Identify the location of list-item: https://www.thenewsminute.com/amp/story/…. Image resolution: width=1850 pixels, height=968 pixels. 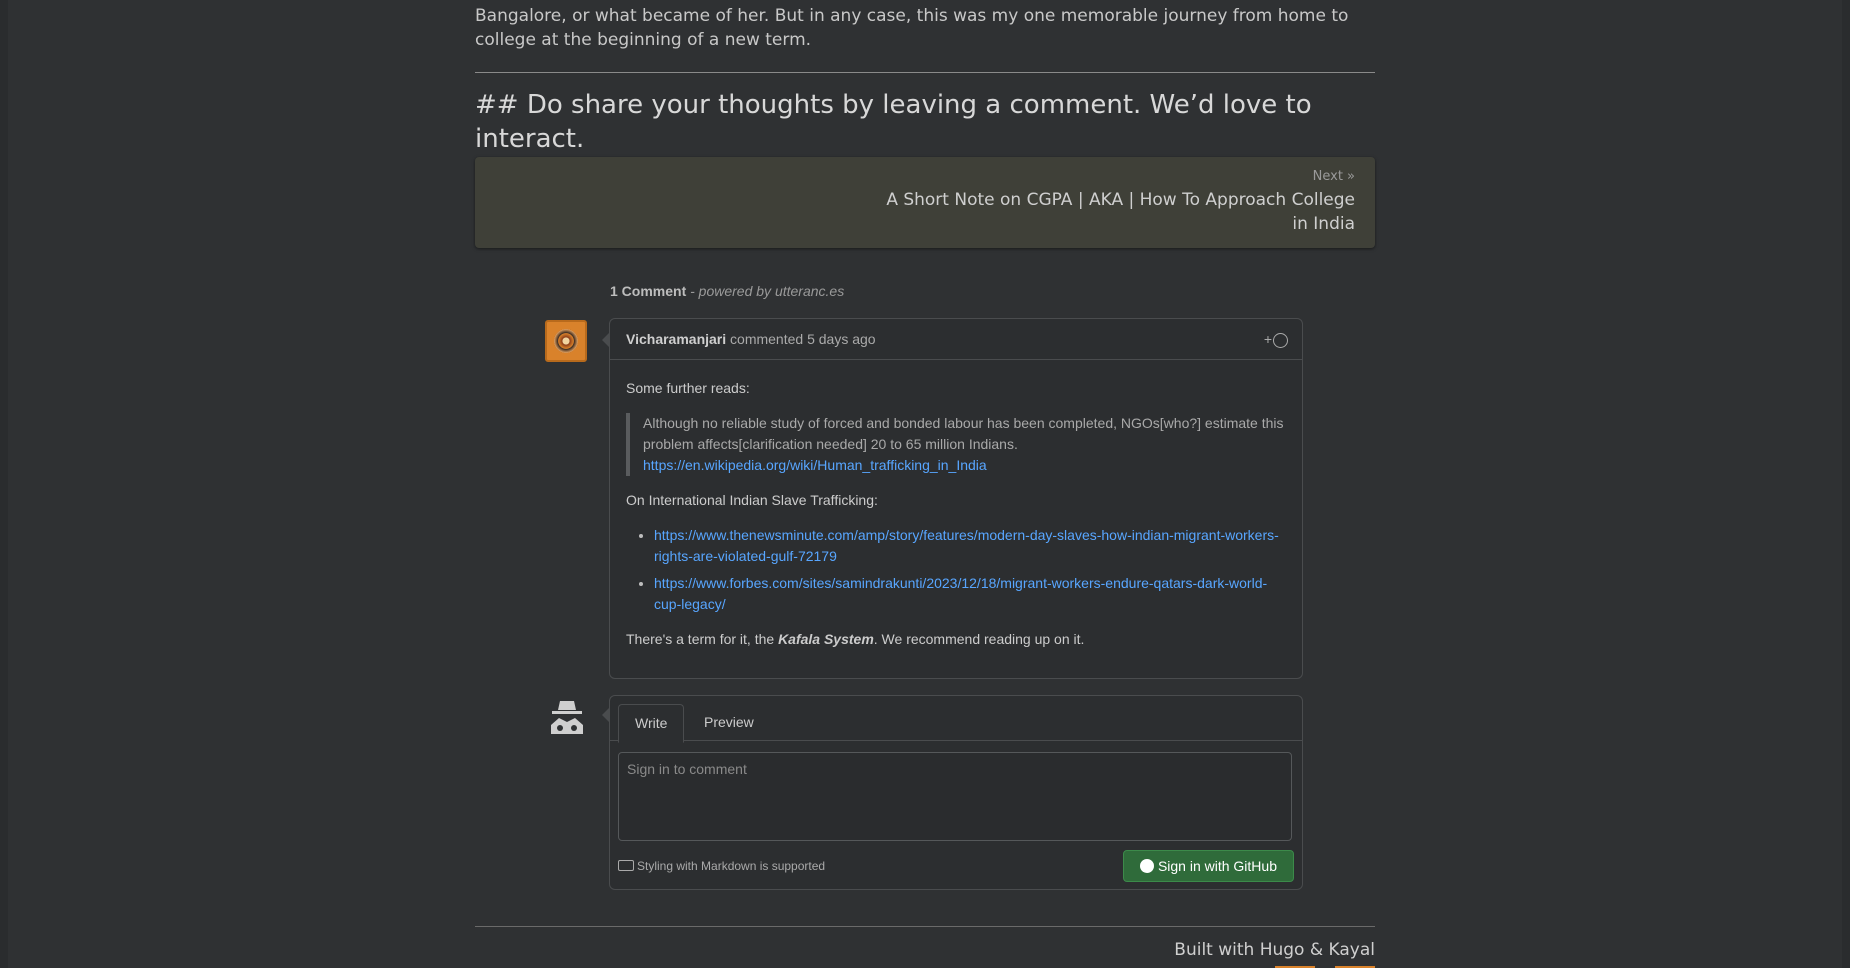
(970, 546).